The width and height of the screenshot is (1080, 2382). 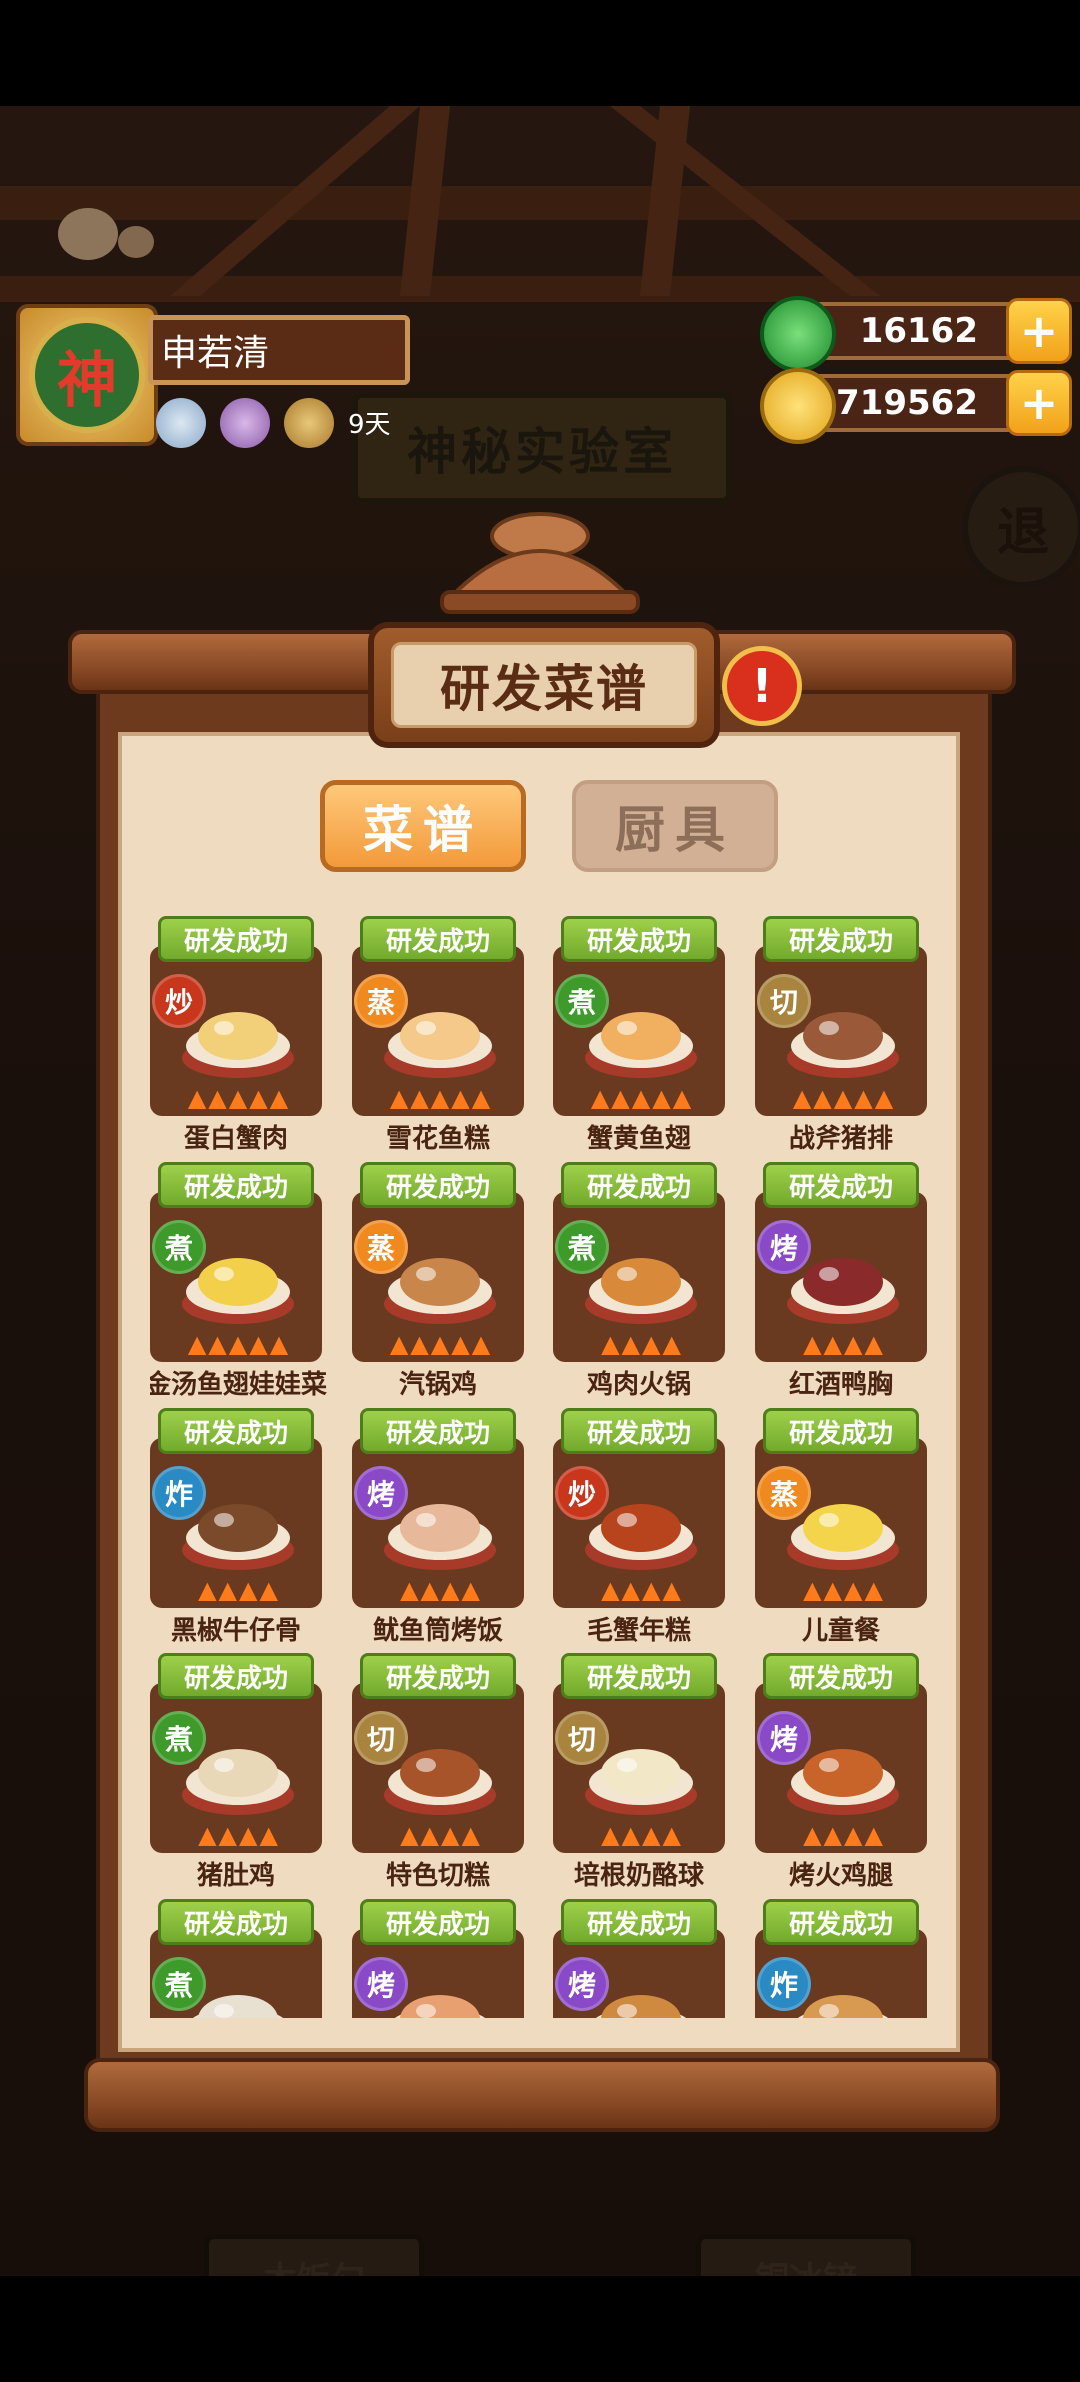 What do you see at coordinates (840, 1385) in the screenshot?
I see `recipe-name: 红酒鸭胸` at bounding box center [840, 1385].